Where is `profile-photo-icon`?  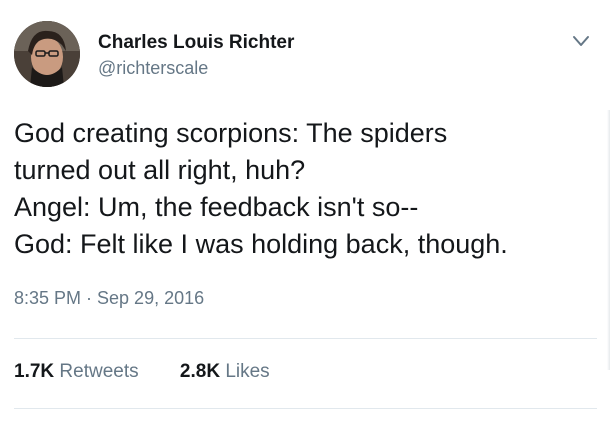 profile-photo-icon is located at coordinates (47, 54).